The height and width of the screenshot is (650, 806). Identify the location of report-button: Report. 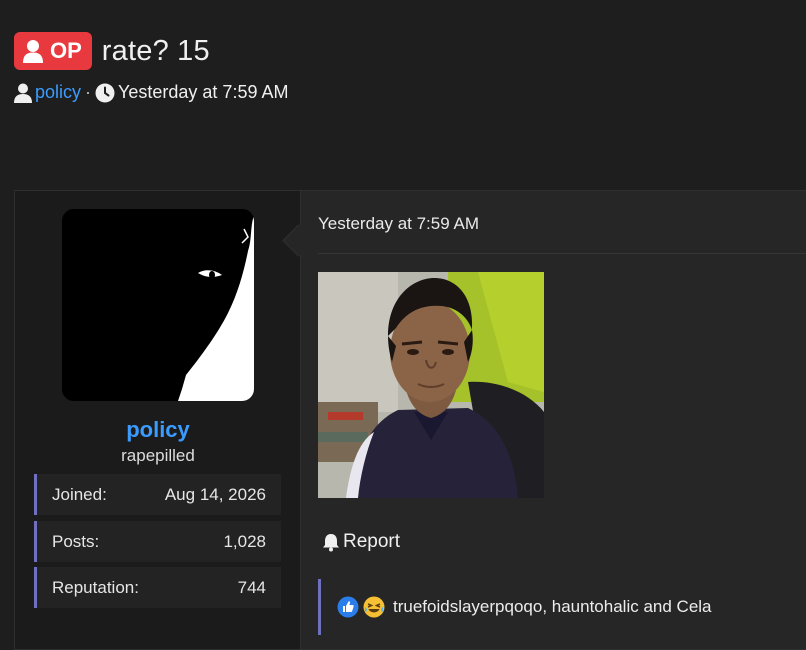
(360, 542).